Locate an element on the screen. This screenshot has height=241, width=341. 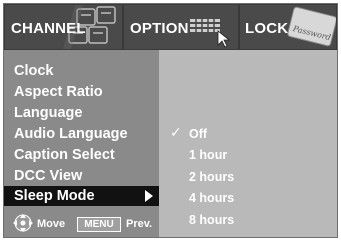
menu-item-sleep-mode-label: Sleep Mode is located at coordinates (54, 196).